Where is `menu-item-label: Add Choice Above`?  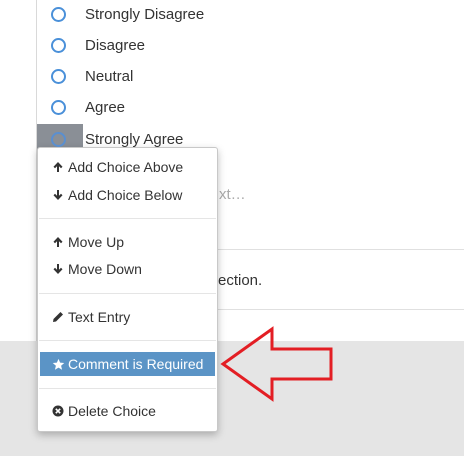
menu-item-label: Add Choice Above is located at coordinates (126, 167).